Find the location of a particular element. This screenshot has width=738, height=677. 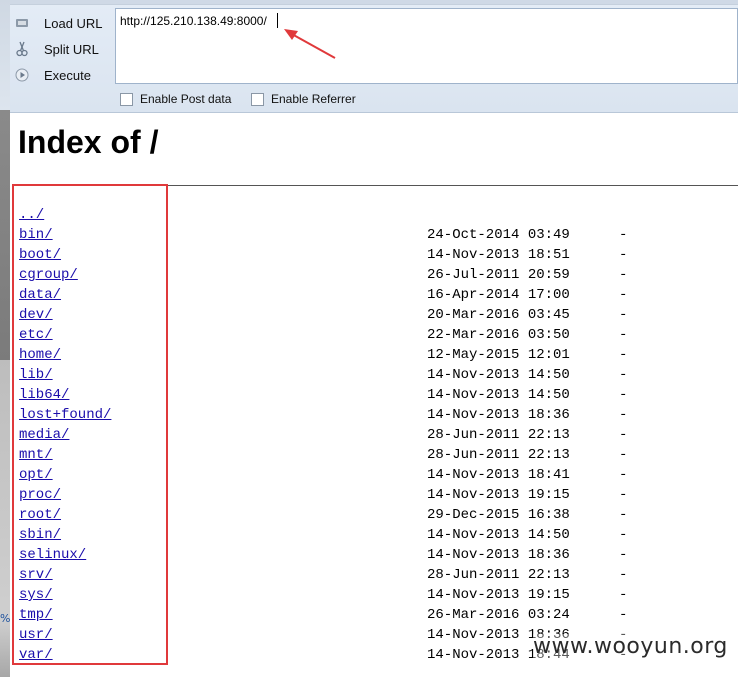

page-title: Index of / is located at coordinates (88, 142).